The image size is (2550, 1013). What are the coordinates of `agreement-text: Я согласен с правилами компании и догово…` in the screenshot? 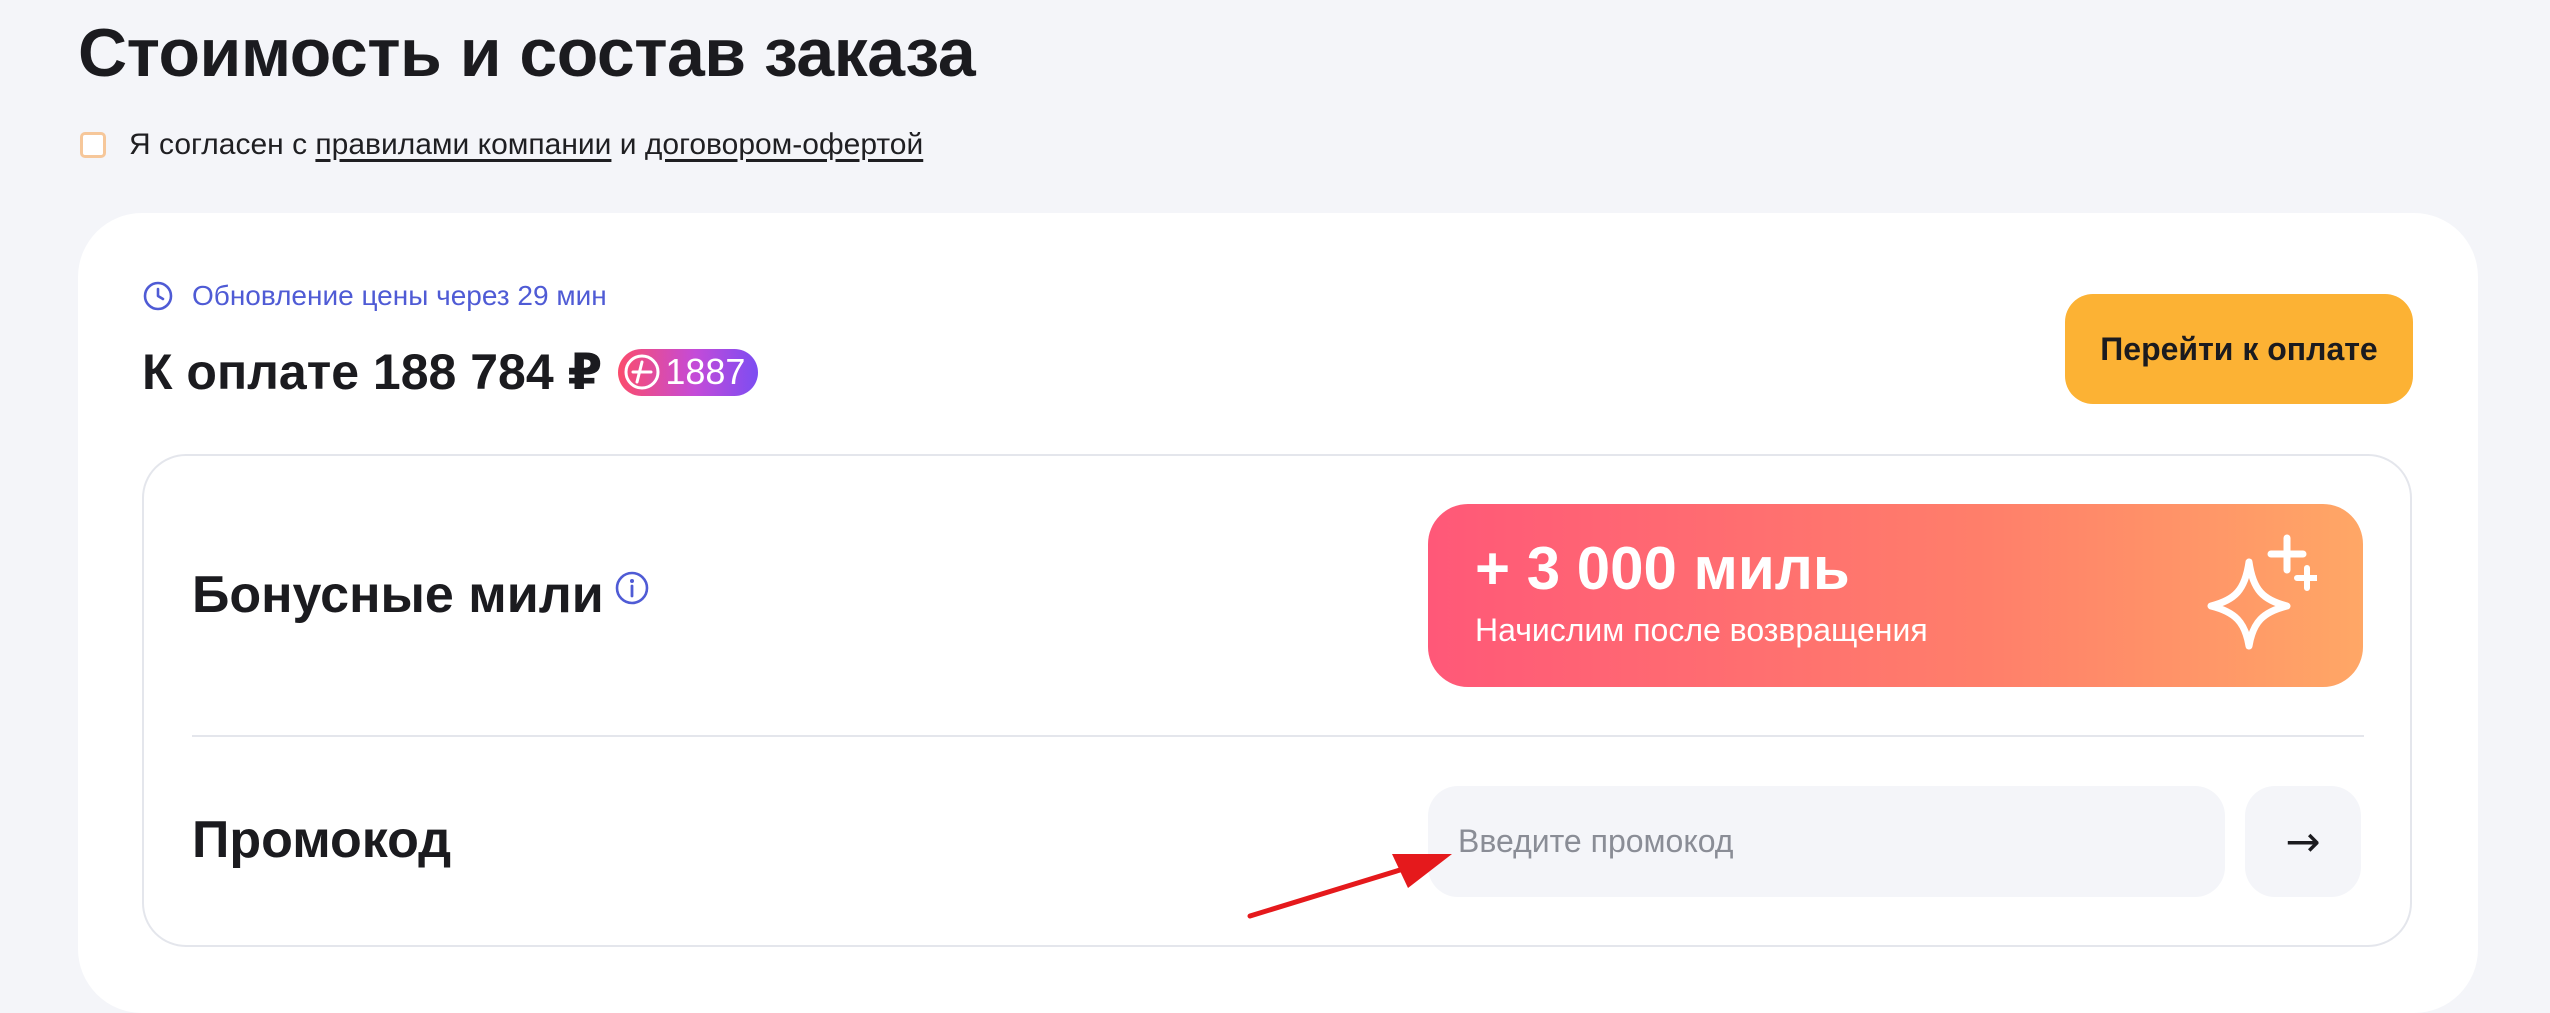 It's located at (526, 145).